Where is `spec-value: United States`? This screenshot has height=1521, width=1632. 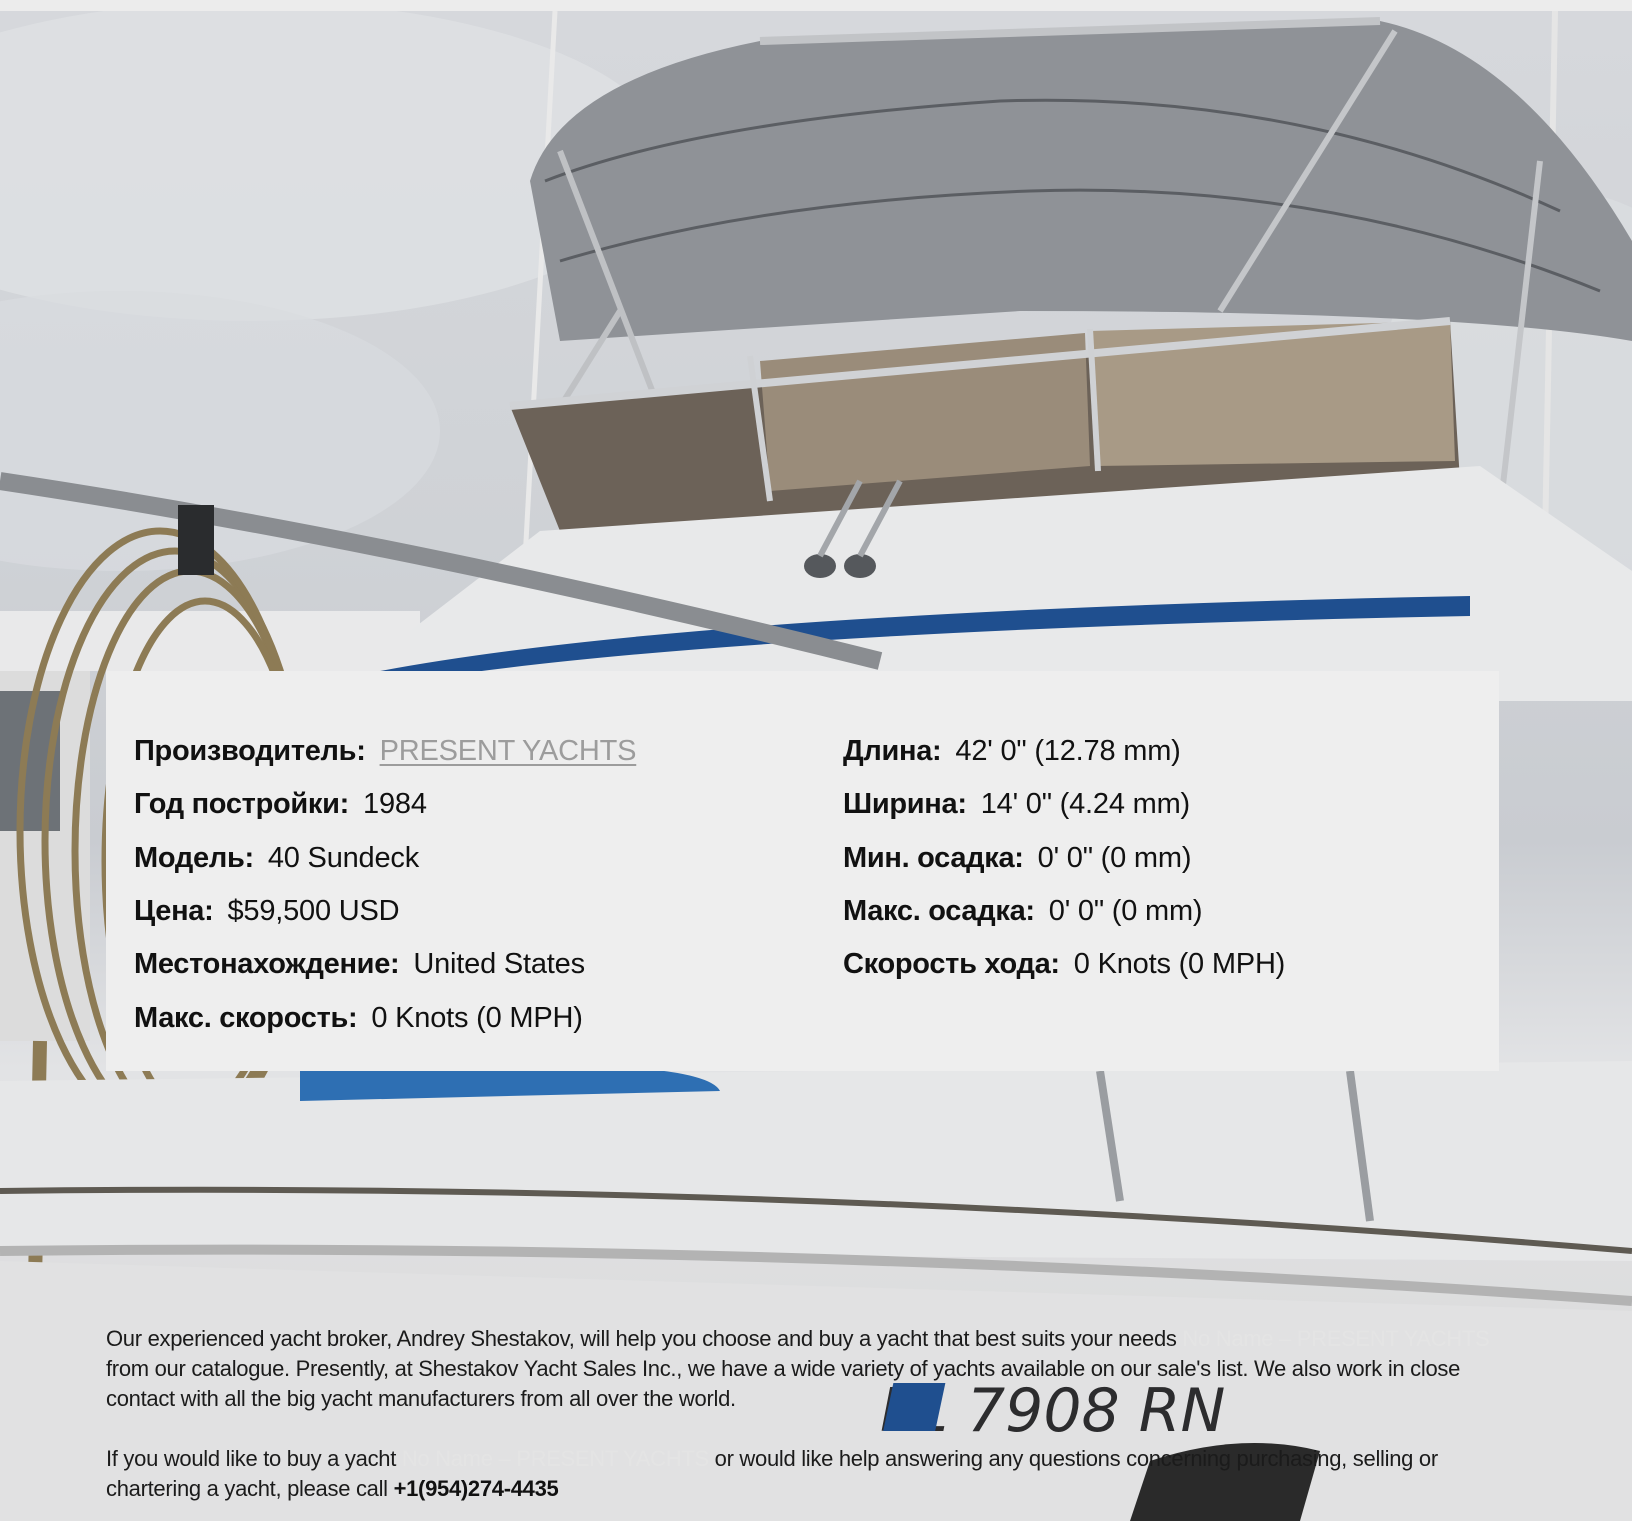 spec-value: United States is located at coordinates (499, 964).